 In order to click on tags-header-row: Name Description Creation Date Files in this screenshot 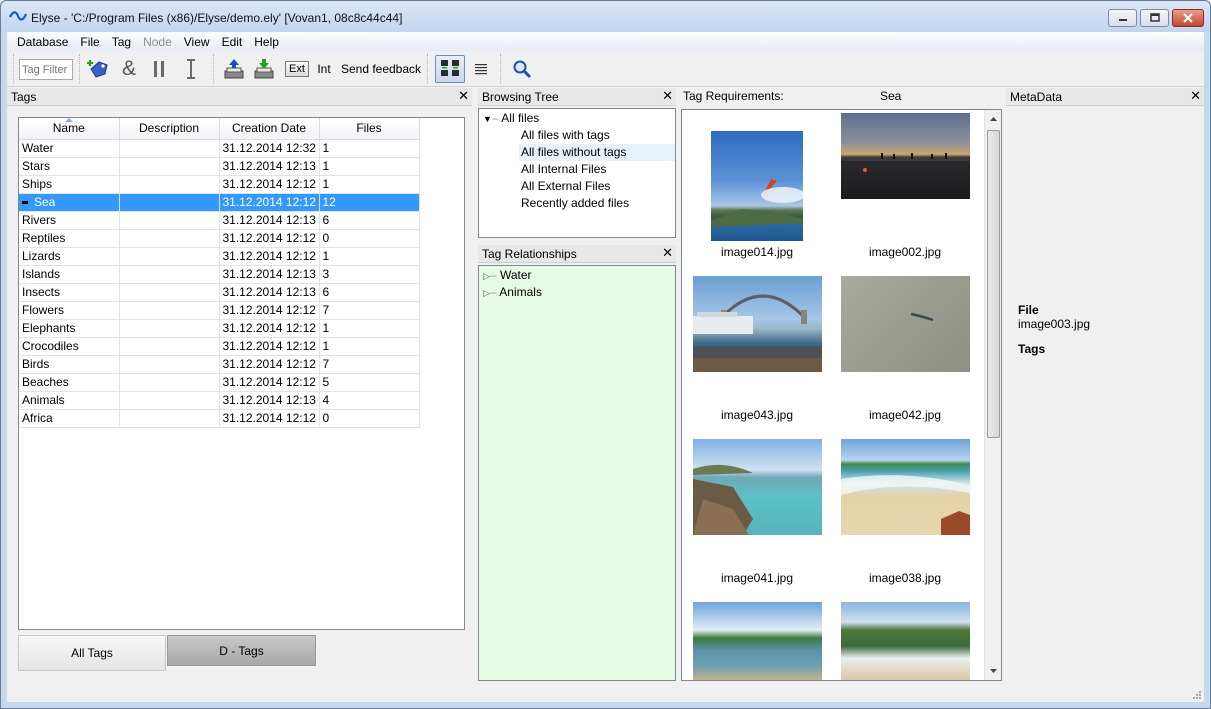, I will do `click(219, 129)`.